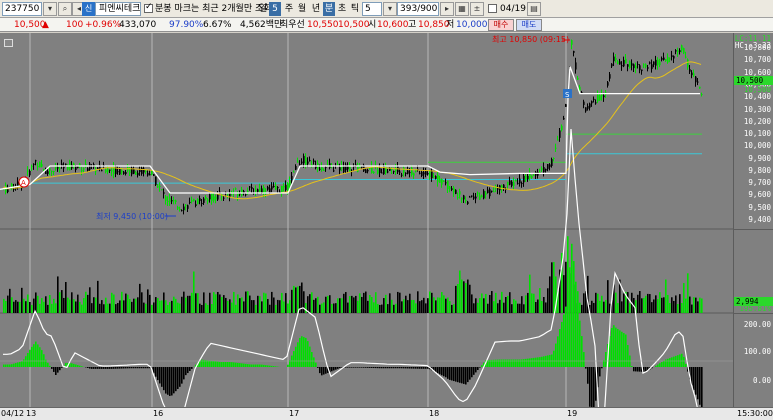 The height and width of the screenshot is (420, 773). Describe the element at coordinates (22, 9) in the screenshot. I see `stock-code-input: 237750` at that location.